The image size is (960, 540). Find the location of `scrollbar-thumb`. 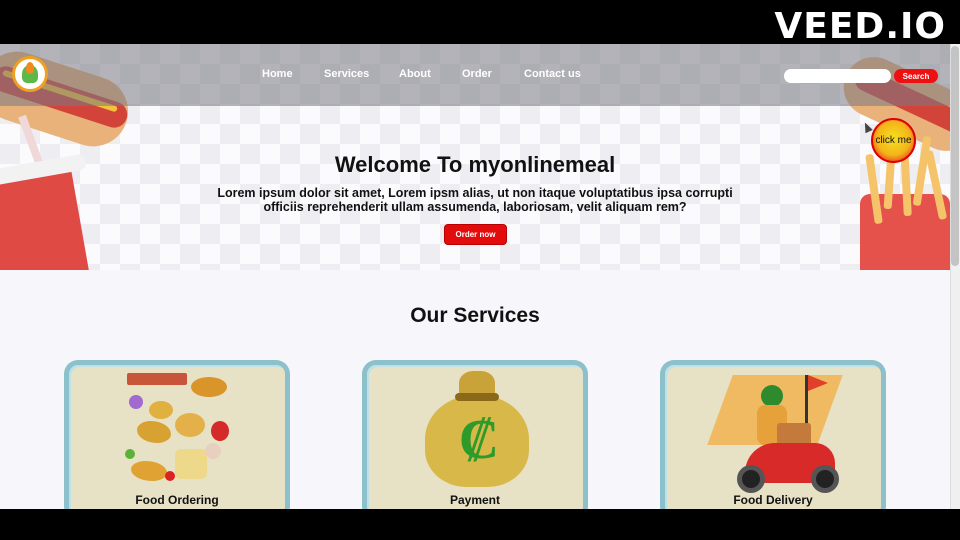

scrollbar-thumb is located at coordinates (955, 156).